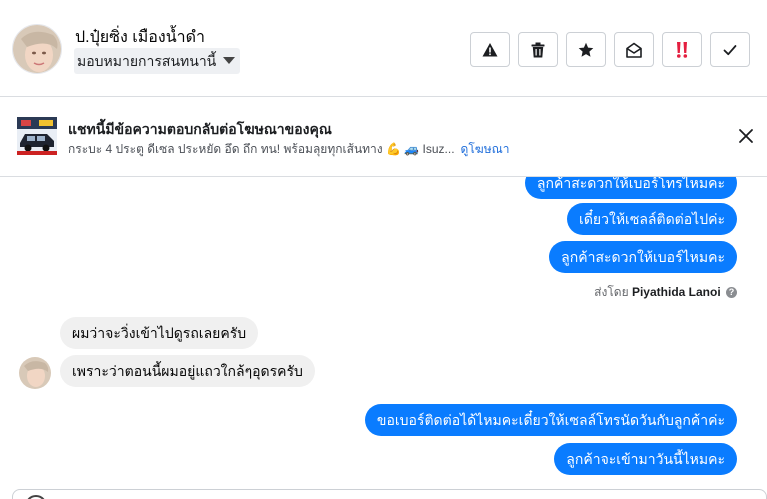  What do you see at coordinates (630, 188) in the screenshot?
I see `outgoing-message: ลูกค้าสะดวกให้เบอร์โทรไหมคะ` at bounding box center [630, 188].